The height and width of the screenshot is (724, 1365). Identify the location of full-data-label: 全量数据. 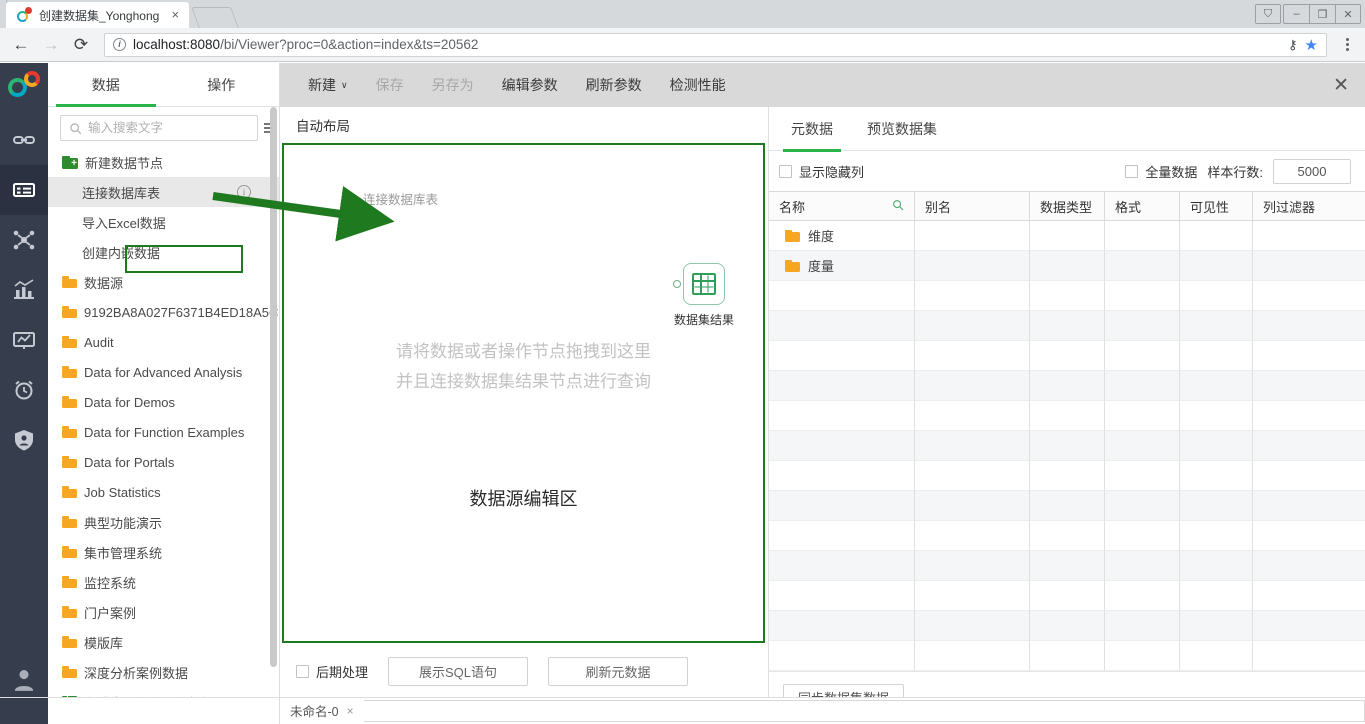
(1171, 172).